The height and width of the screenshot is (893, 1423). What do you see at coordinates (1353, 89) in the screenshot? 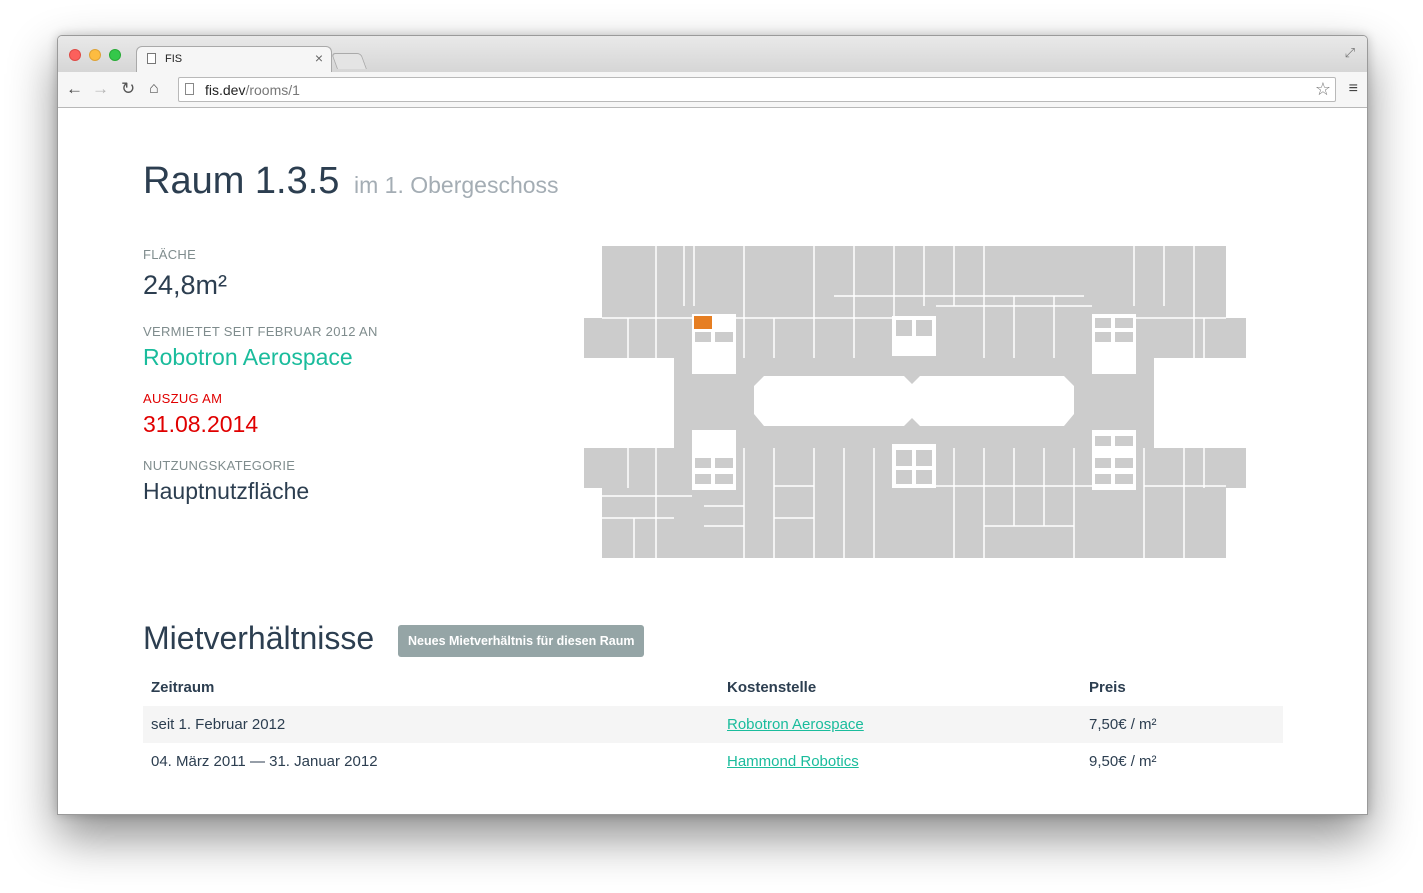
I see `menu-icon: ≡` at bounding box center [1353, 89].